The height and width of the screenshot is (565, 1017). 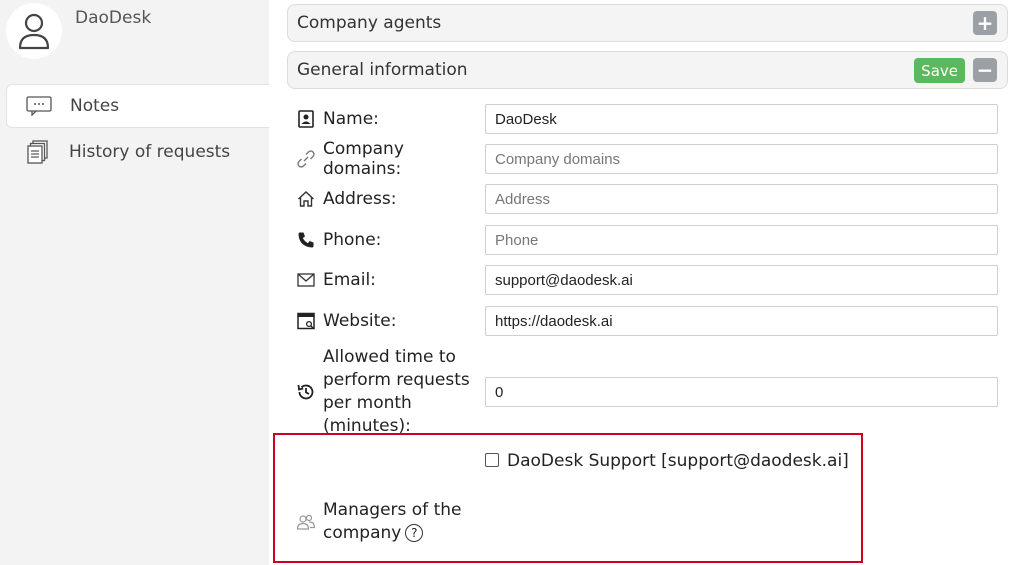 I want to click on help-icon: ?, so click(x=414, y=533).